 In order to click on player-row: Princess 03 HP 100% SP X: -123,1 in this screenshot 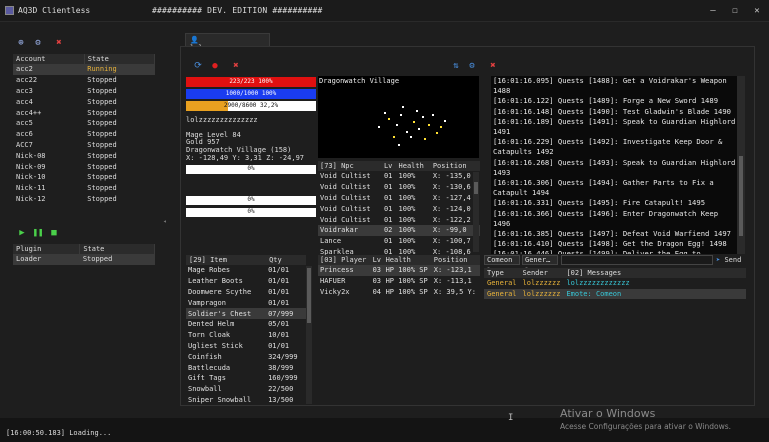, I will do `click(399, 270)`.